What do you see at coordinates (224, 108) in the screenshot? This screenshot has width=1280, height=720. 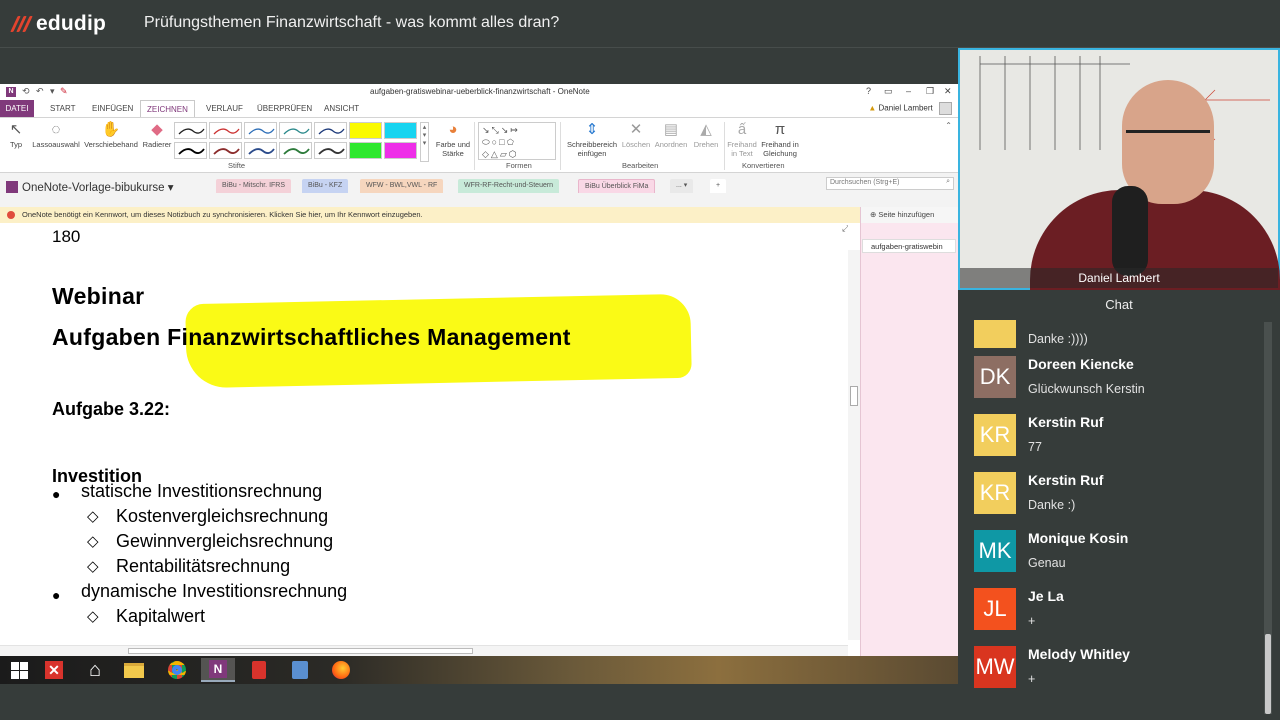 I see `tab-verlauf: VERLAUF` at bounding box center [224, 108].